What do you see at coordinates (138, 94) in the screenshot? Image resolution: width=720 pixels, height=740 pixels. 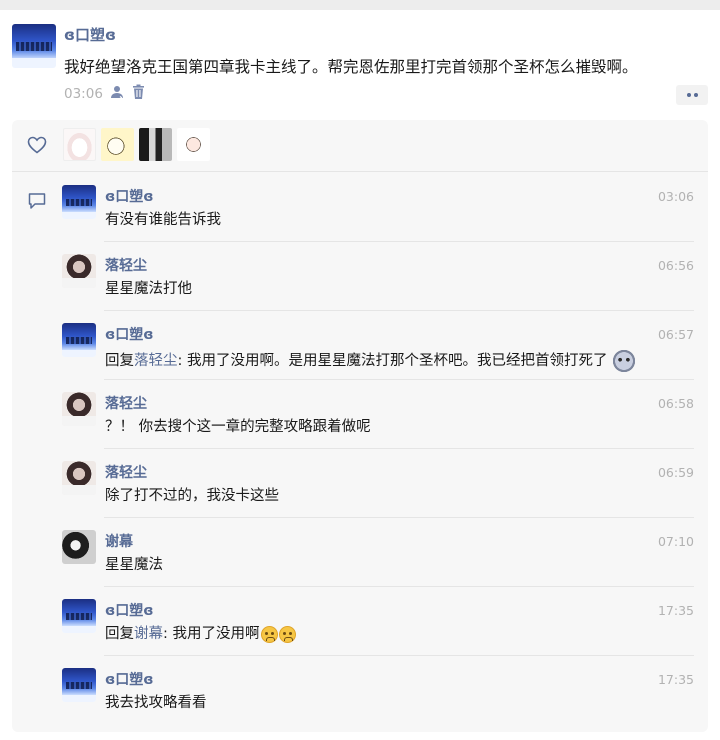 I see `trash-icon` at bounding box center [138, 94].